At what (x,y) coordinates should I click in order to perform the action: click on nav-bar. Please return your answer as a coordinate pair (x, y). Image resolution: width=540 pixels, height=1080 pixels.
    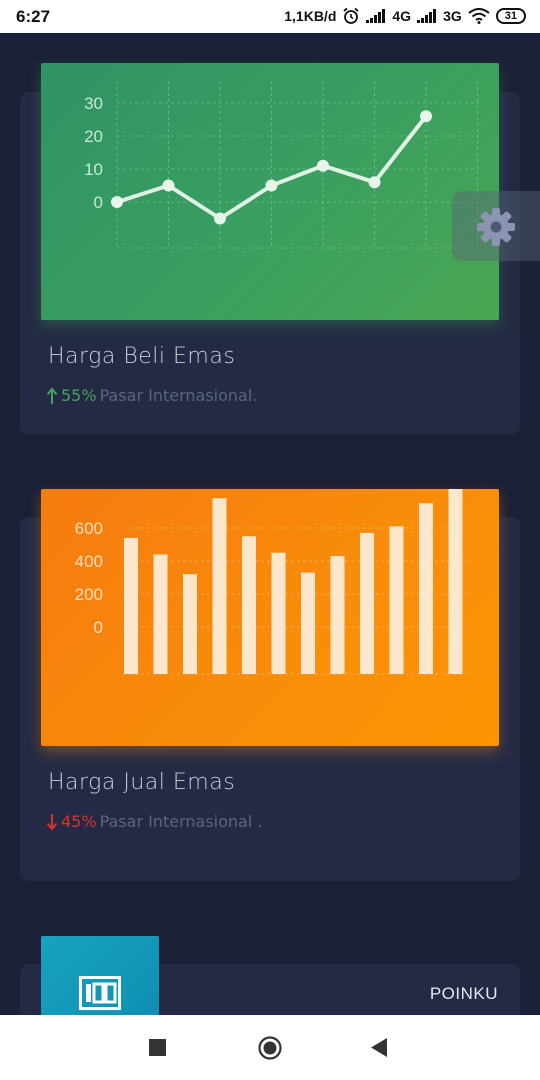
    Looking at the image, I should click on (270, 1047).